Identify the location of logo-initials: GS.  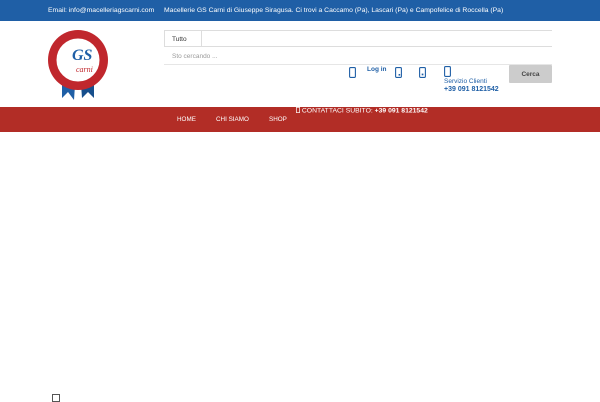
(82, 55).